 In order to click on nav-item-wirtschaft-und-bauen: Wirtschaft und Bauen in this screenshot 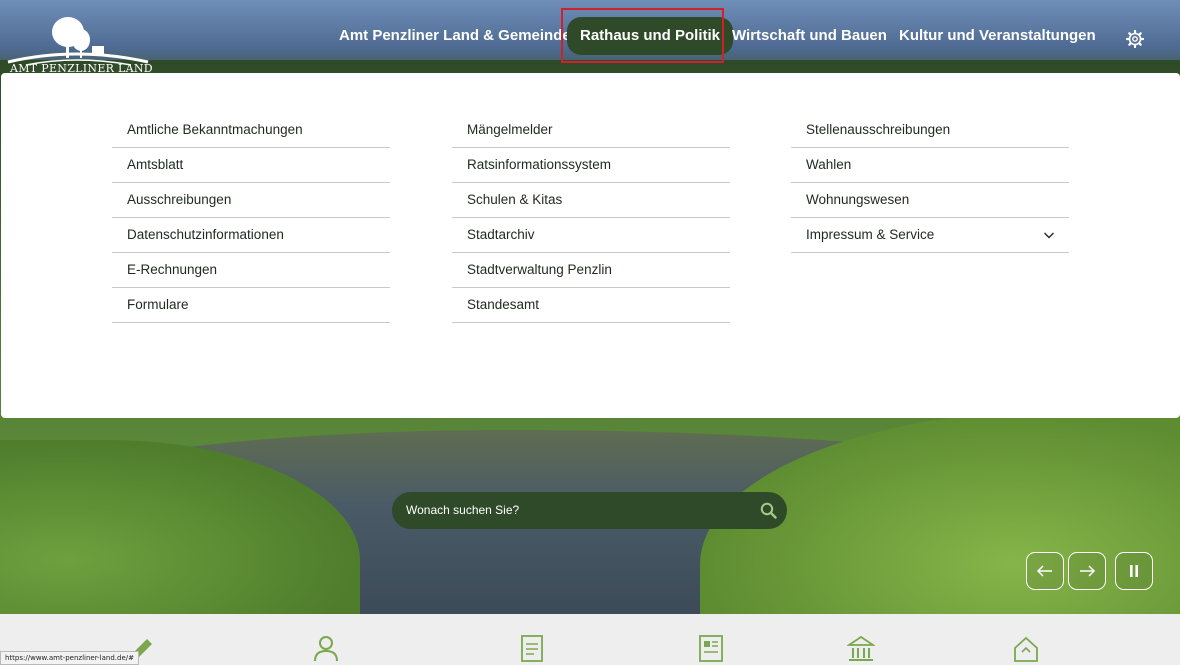, I will do `click(809, 36)`.